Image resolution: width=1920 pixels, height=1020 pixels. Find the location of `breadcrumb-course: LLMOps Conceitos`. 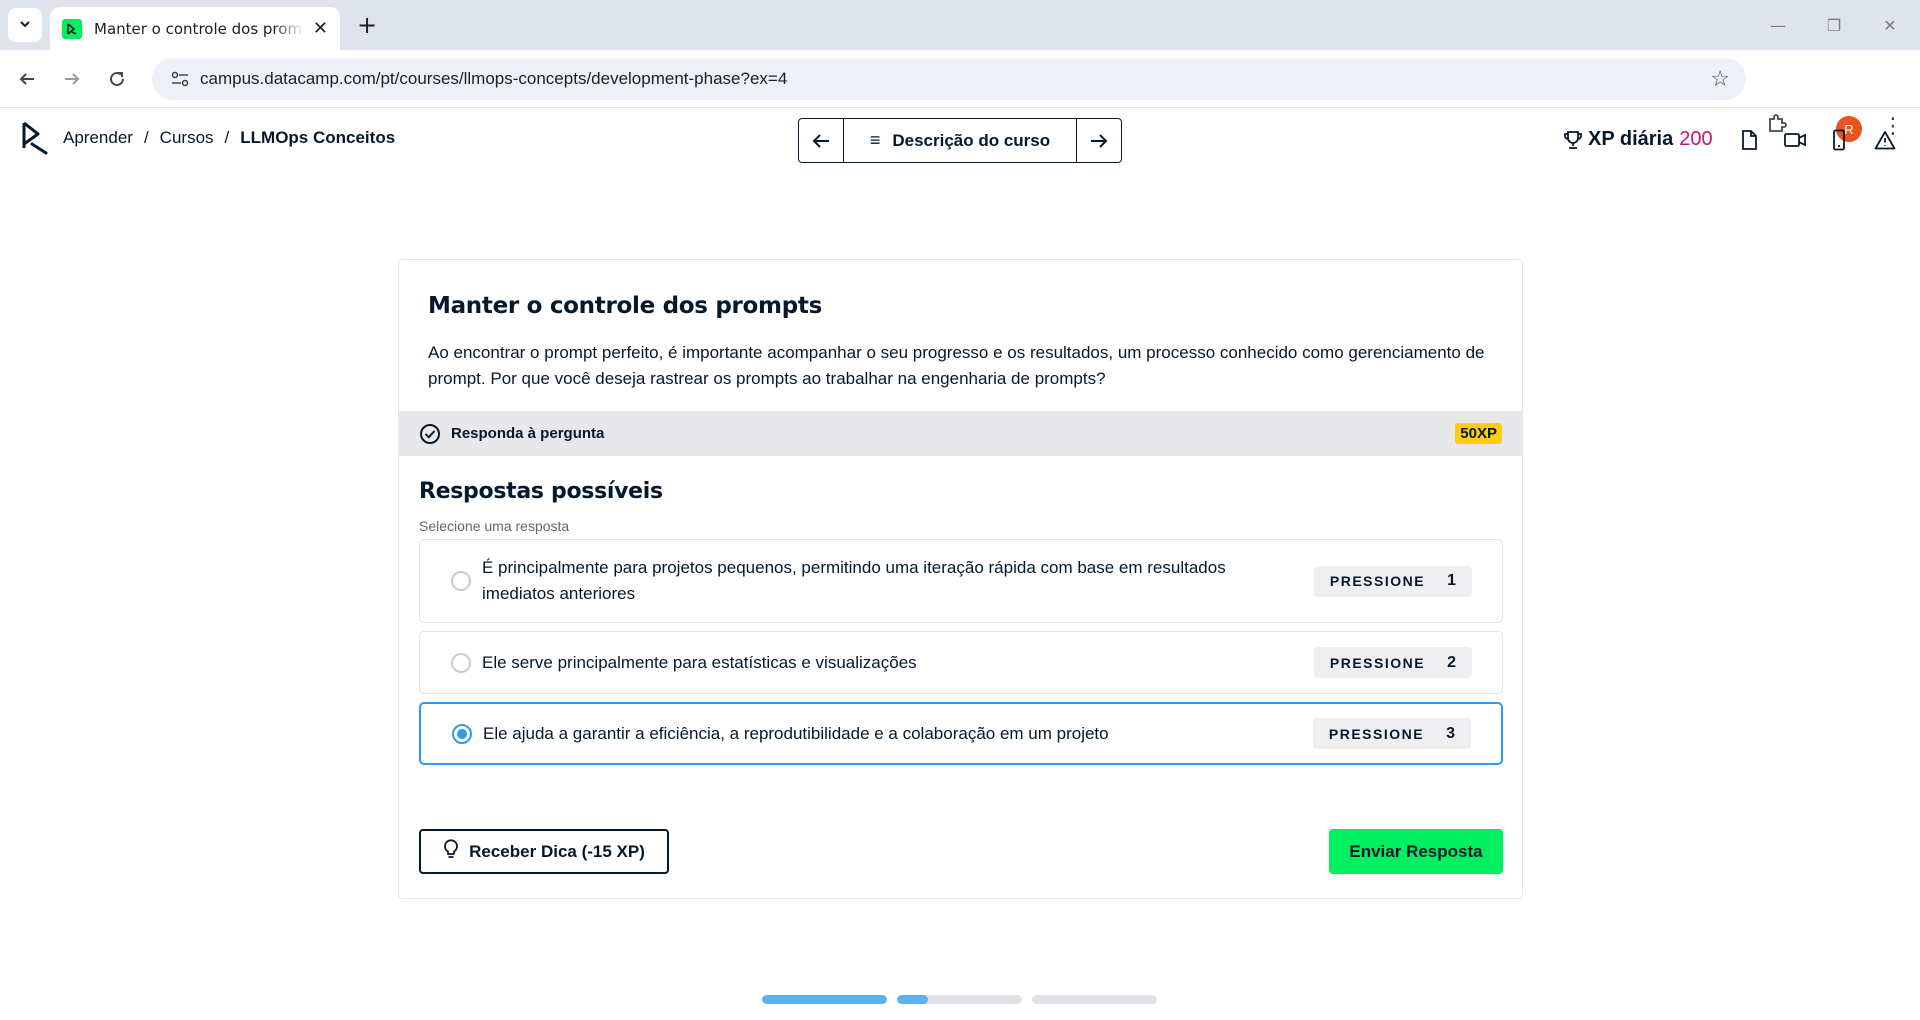

breadcrumb-course: LLMOps Conceitos is located at coordinates (317, 138).